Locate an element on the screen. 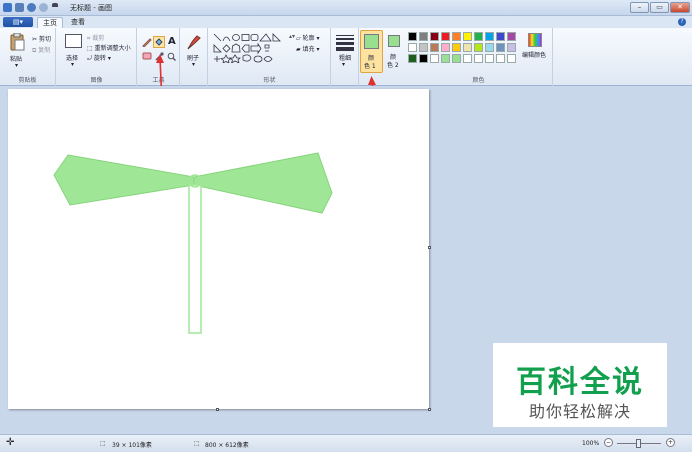 Image resolution: width=692 pixels, height=452 pixels. canvas-resize-handle-corner is located at coordinates (429, 409).